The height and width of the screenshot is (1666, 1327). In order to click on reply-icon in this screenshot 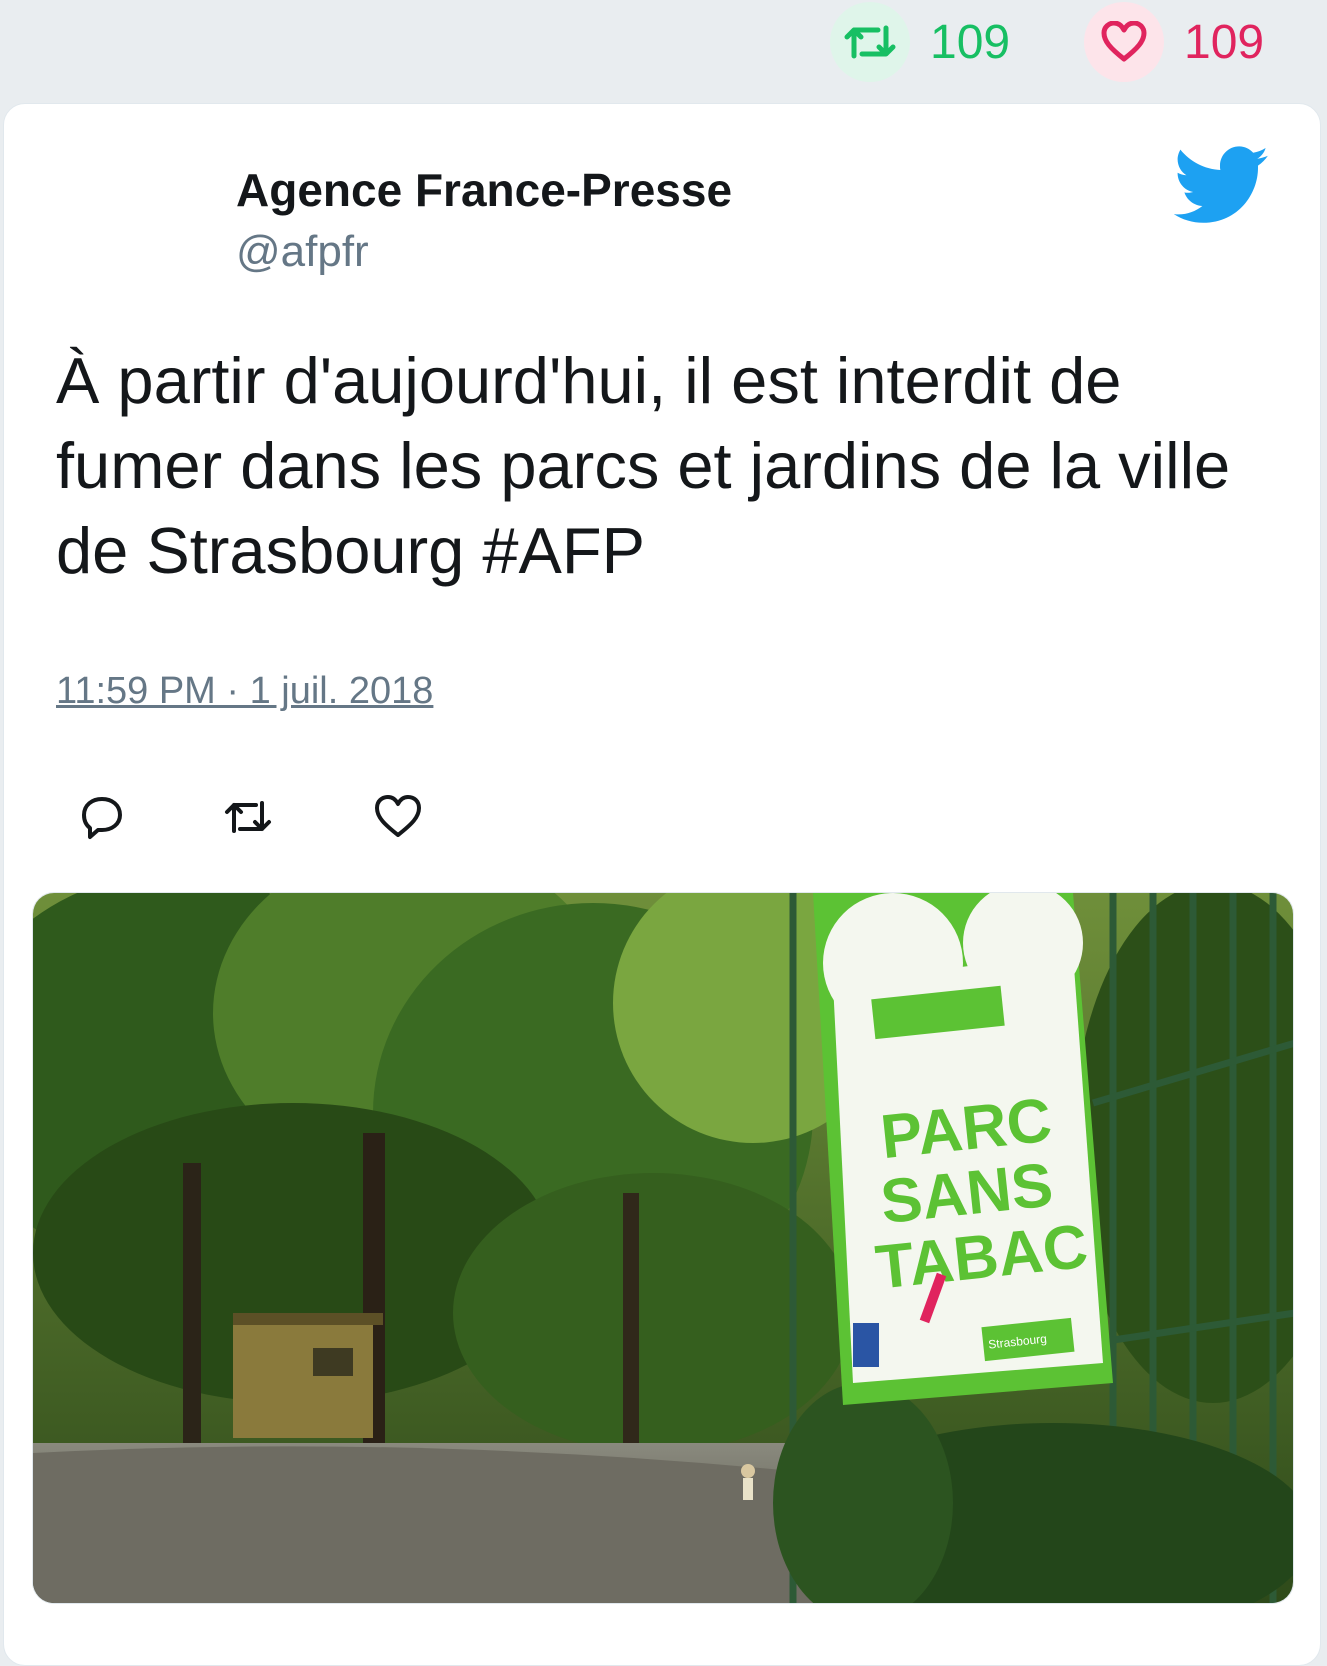, I will do `click(102, 817)`.